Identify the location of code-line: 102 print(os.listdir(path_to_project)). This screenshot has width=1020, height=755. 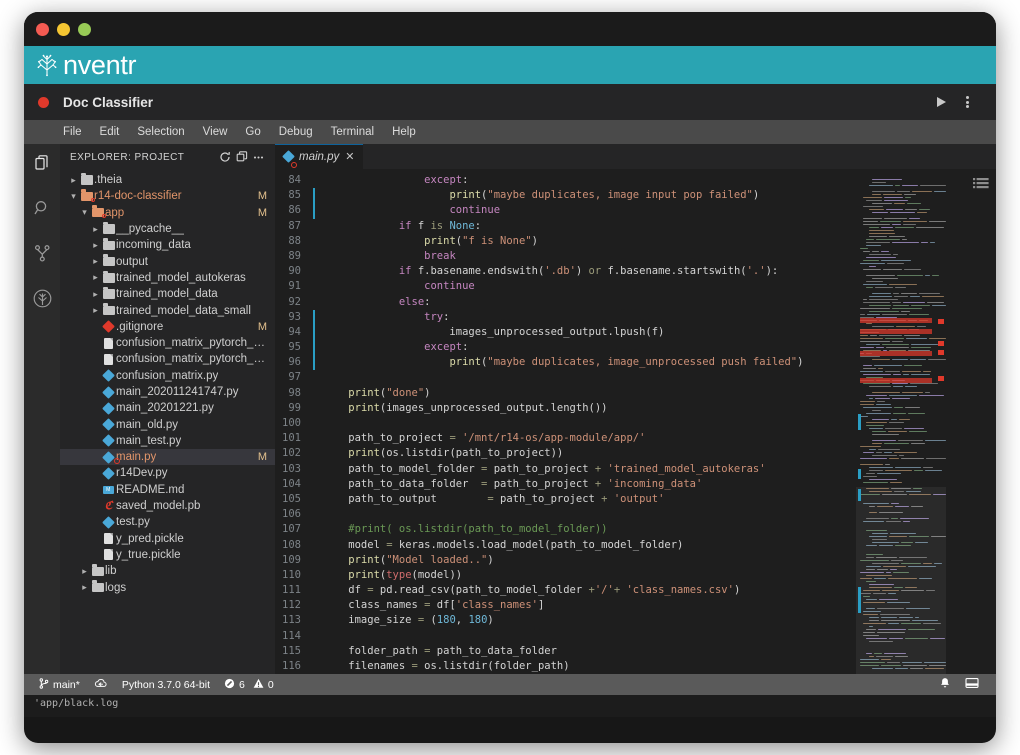
(565, 453).